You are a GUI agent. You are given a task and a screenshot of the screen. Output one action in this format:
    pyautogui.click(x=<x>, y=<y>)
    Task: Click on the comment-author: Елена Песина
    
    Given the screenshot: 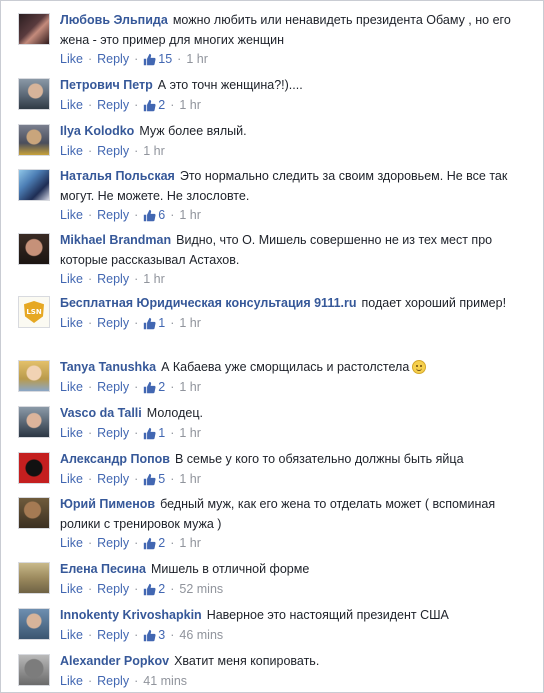 What is the action you would take?
    pyautogui.click(x=103, y=569)
    